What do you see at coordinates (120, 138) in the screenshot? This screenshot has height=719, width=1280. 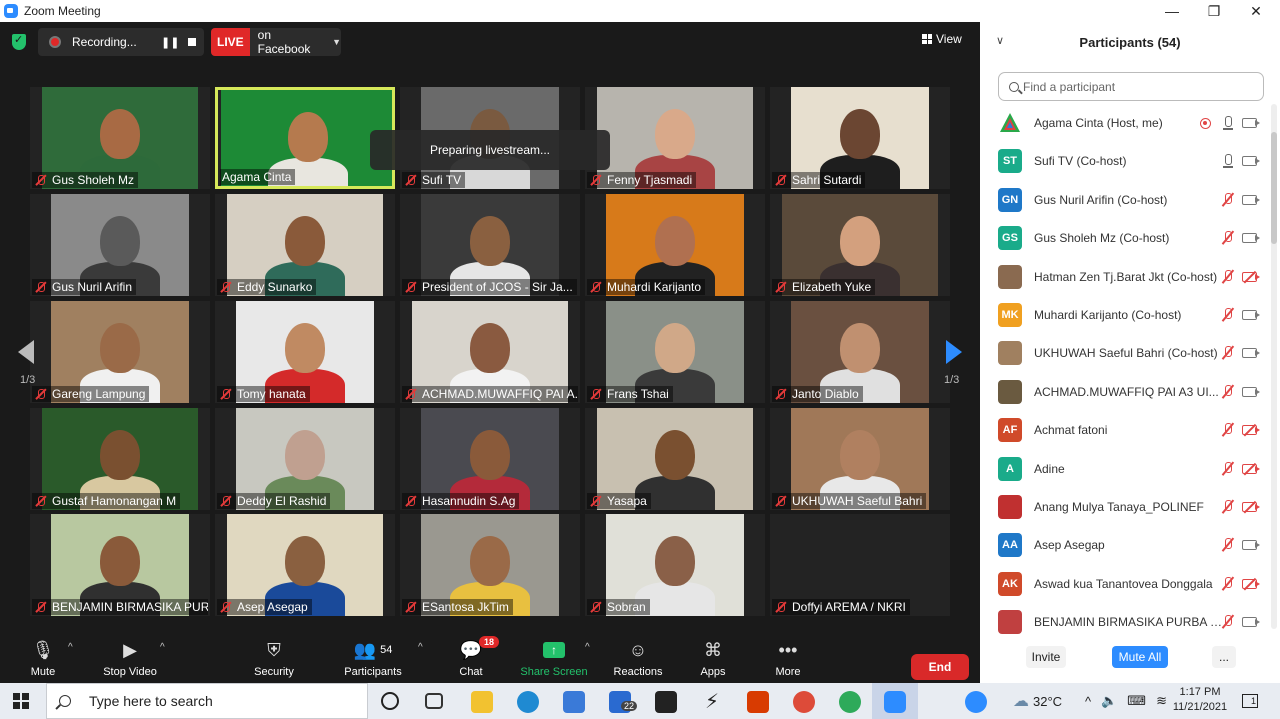 I see `video-tile: Gus Sholeh Mz` at bounding box center [120, 138].